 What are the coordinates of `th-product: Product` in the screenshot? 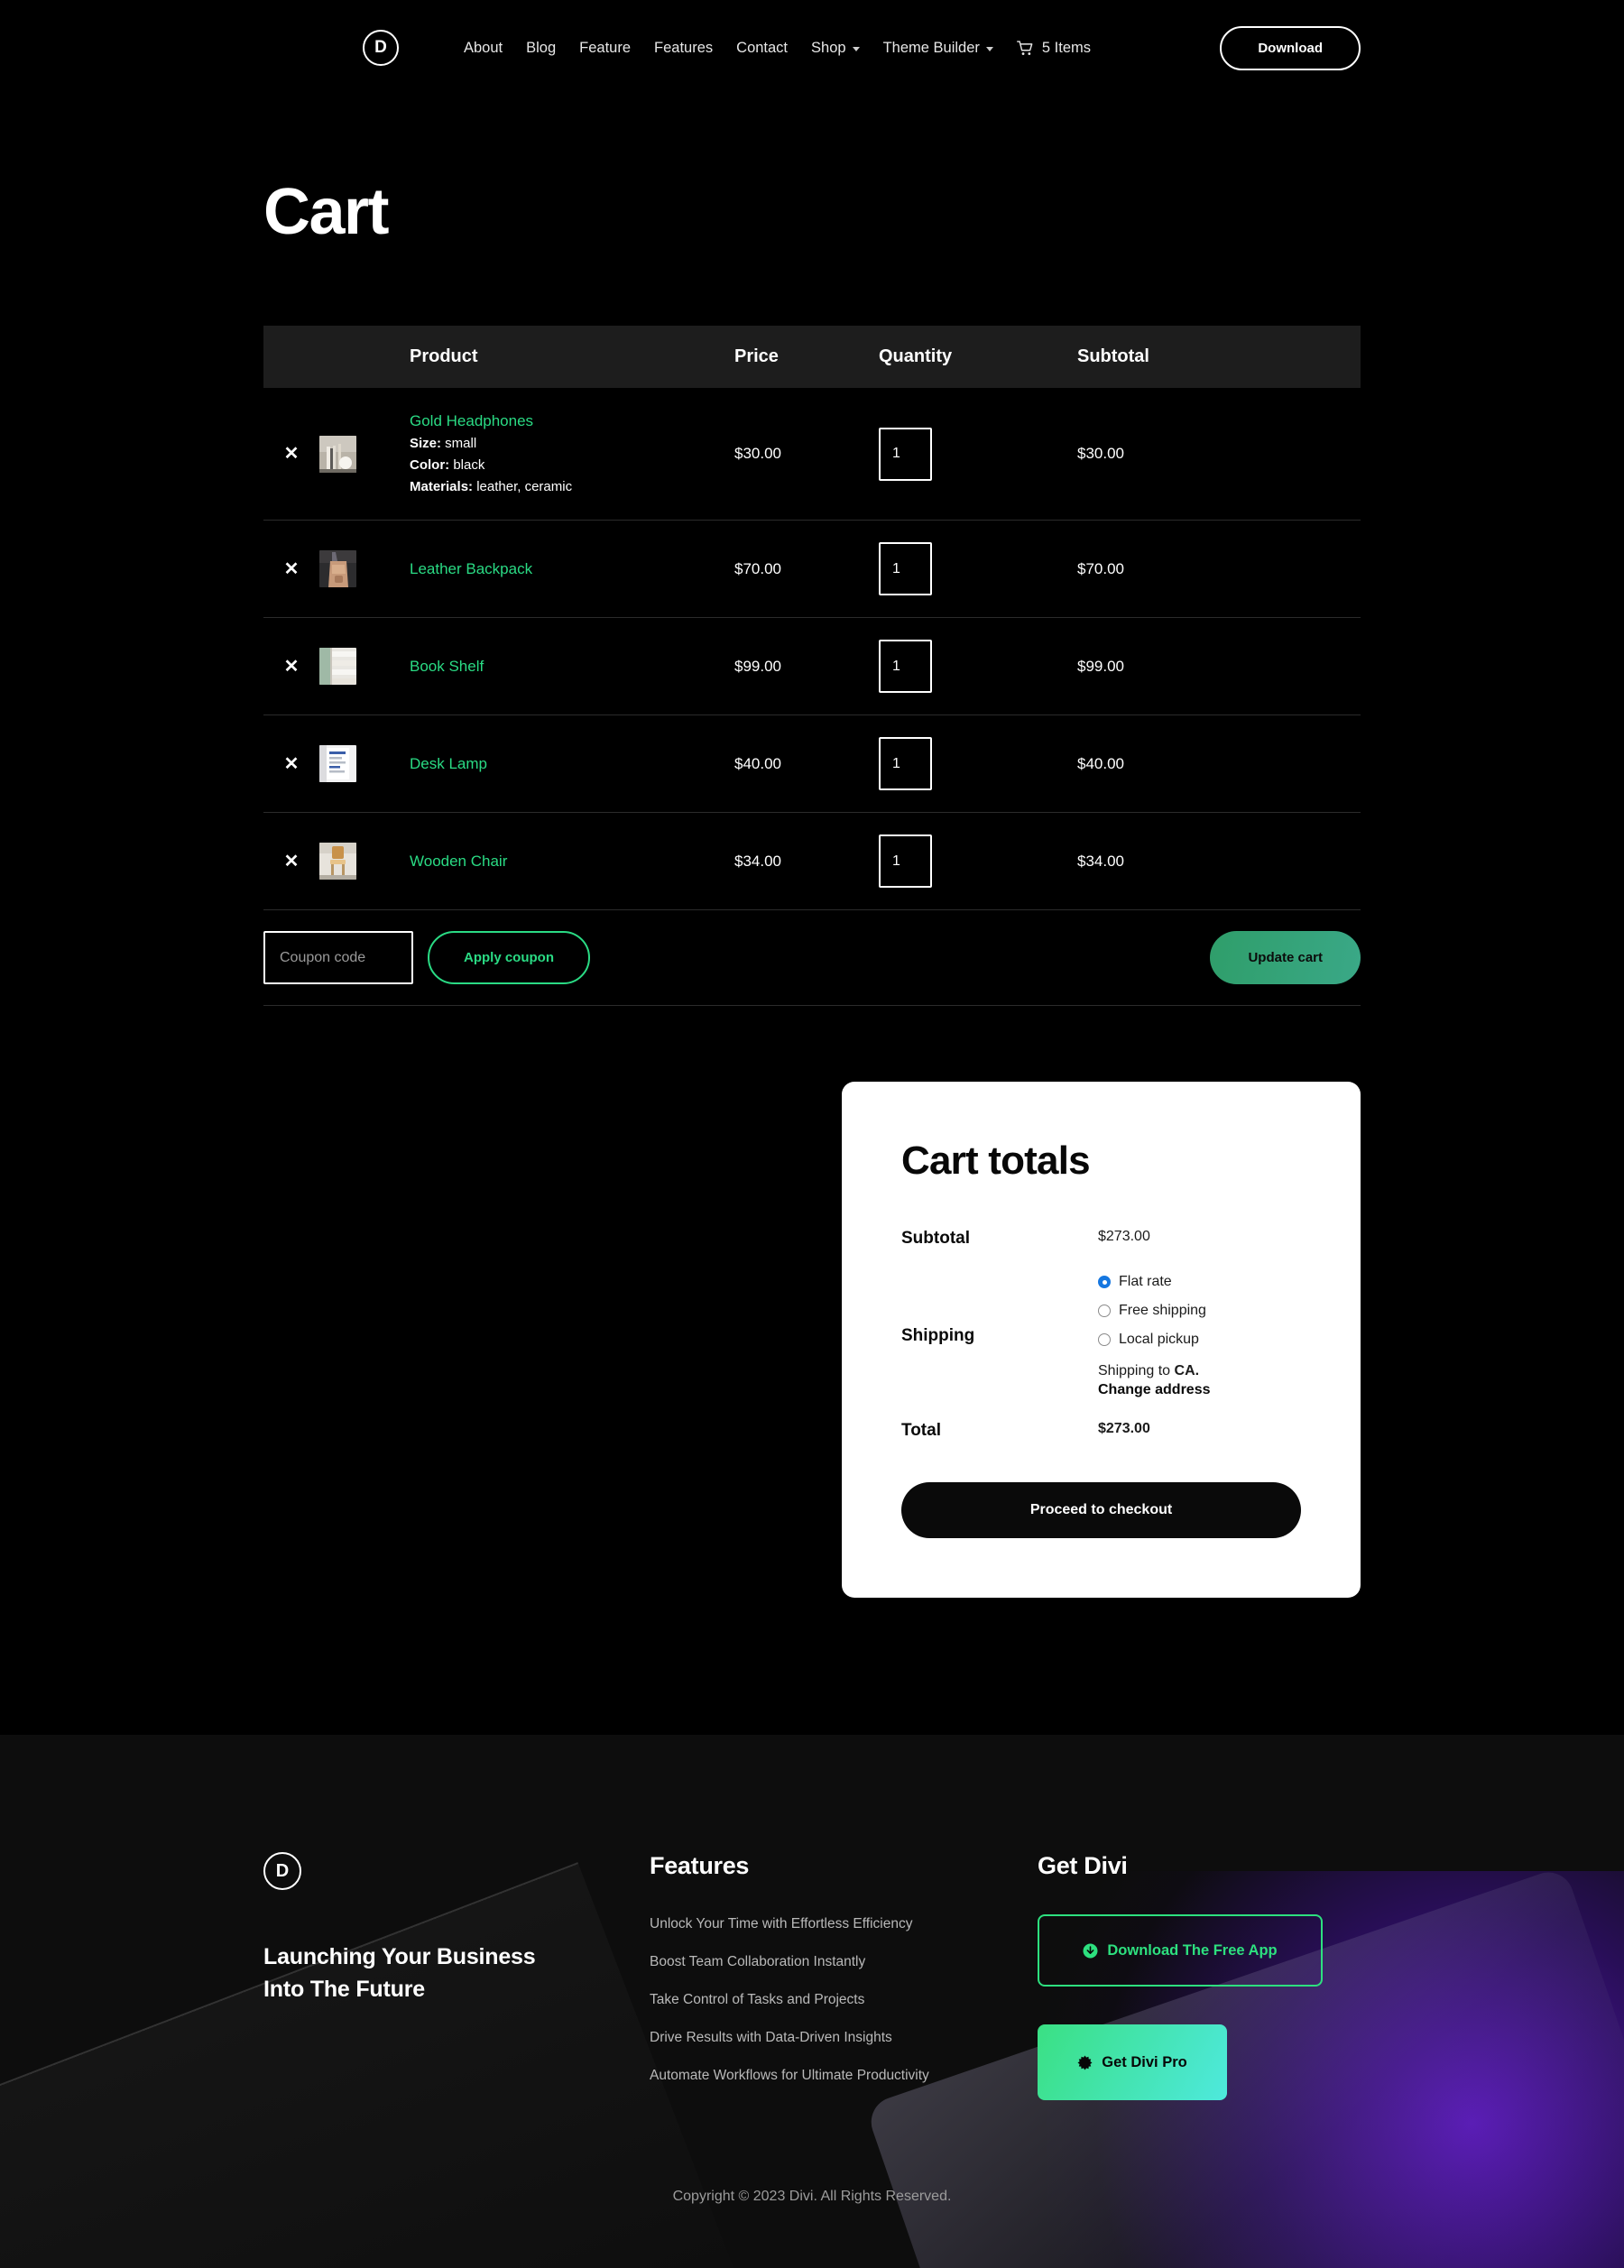 It's located at (444, 356).